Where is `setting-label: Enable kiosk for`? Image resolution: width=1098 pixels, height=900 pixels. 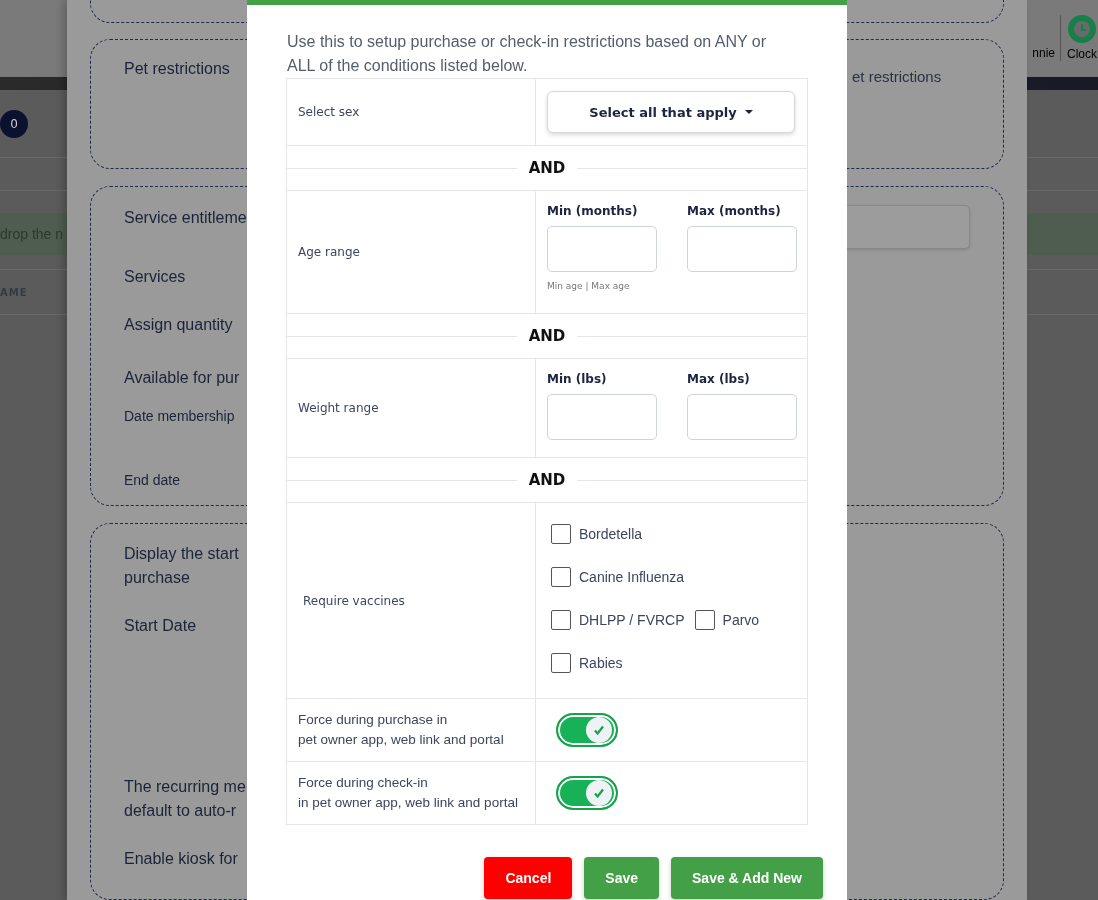 setting-label: Enable kiosk for is located at coordinates (181, 858).